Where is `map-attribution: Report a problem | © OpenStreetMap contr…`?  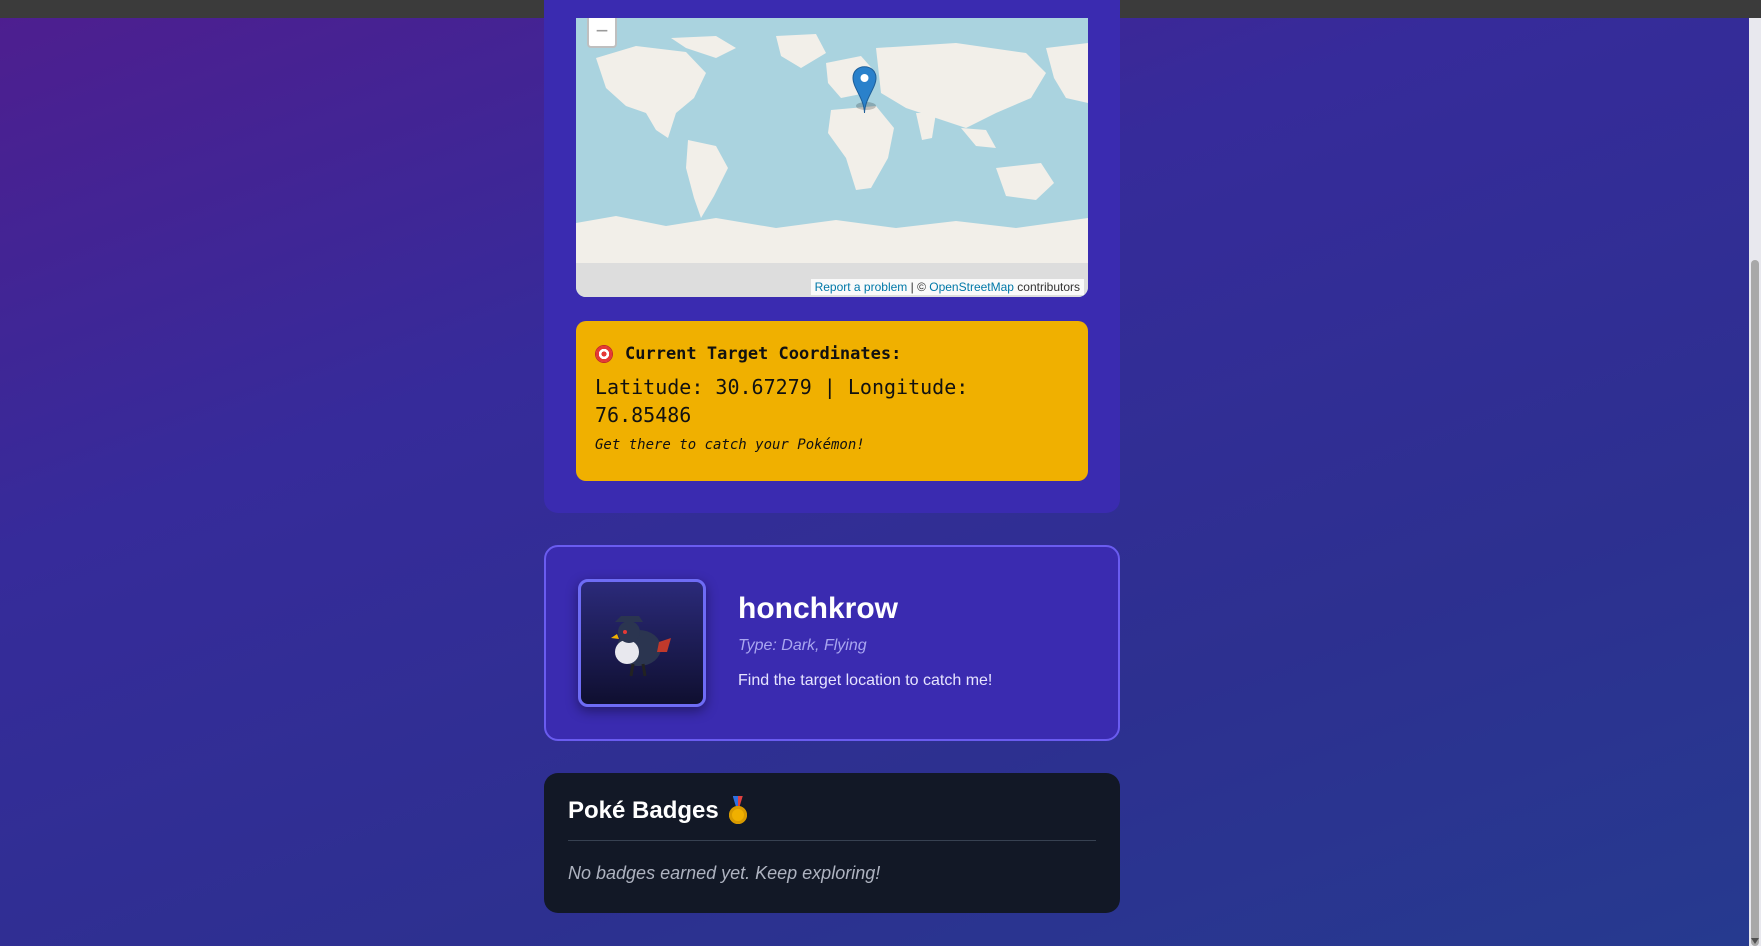
map-attribution: Report a problem | © OpenStreetMap contr… is located at coordinates (947, 287).